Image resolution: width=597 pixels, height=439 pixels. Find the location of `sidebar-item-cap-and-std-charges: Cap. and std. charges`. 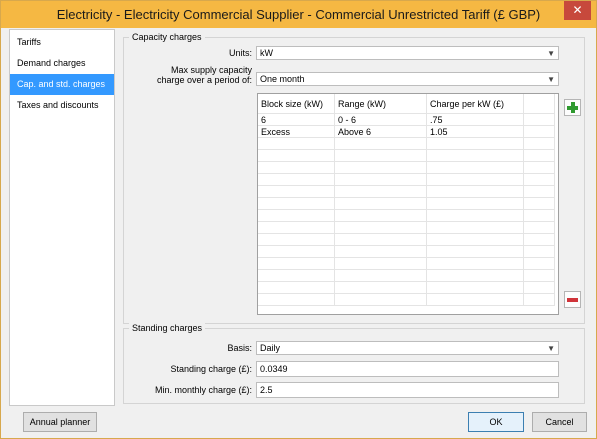

sidebar-item-cap-and-std-charges: Cap. and std. charges is located at coordinates (62, 84).